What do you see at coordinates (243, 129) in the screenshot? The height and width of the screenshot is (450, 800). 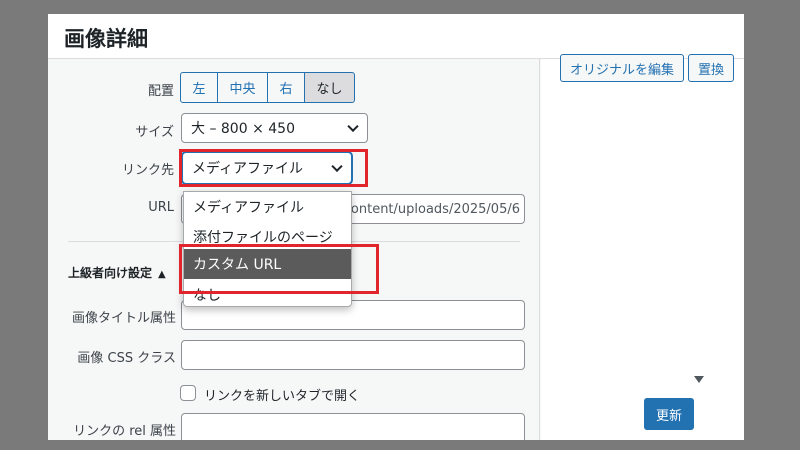 I see `size-select-value: 大 – 800 × 450` at bounding box center [243, 129].